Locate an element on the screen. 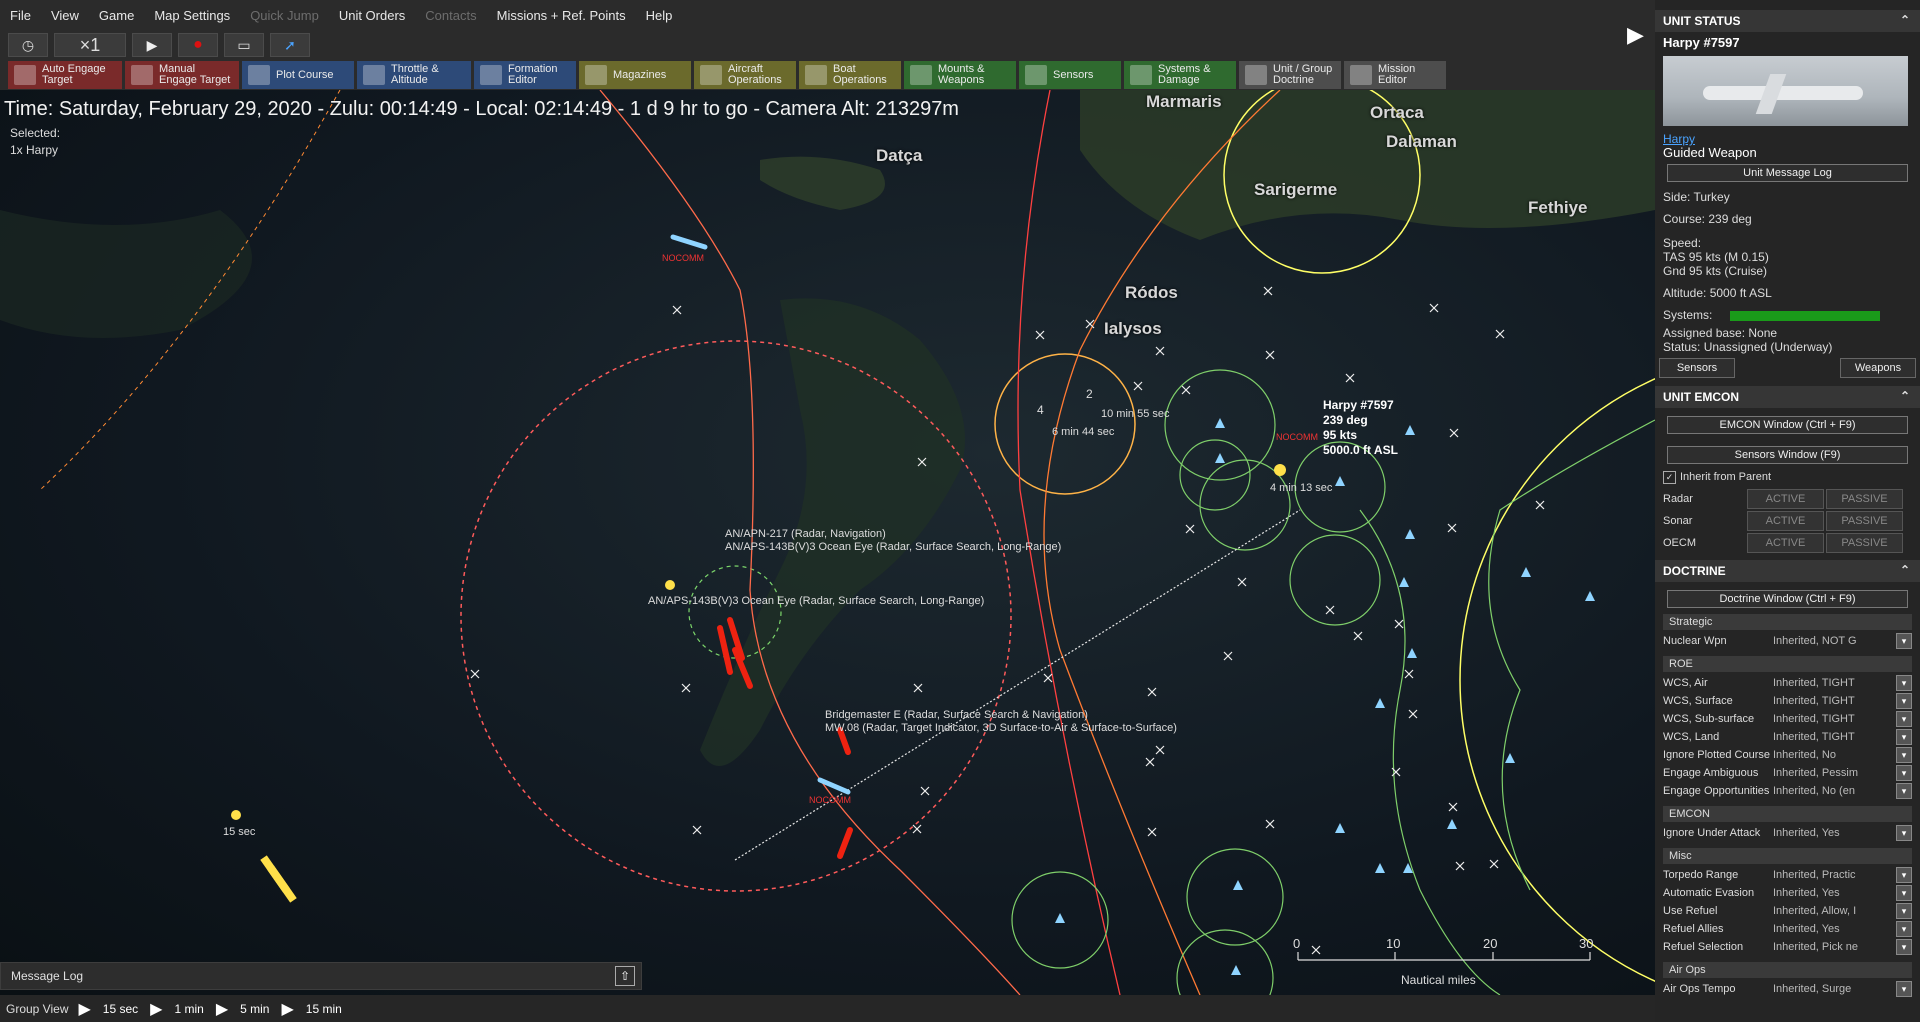  unit-emcon-header: UNIT EMCON ⌃ is located at coordinates (1787, 397).